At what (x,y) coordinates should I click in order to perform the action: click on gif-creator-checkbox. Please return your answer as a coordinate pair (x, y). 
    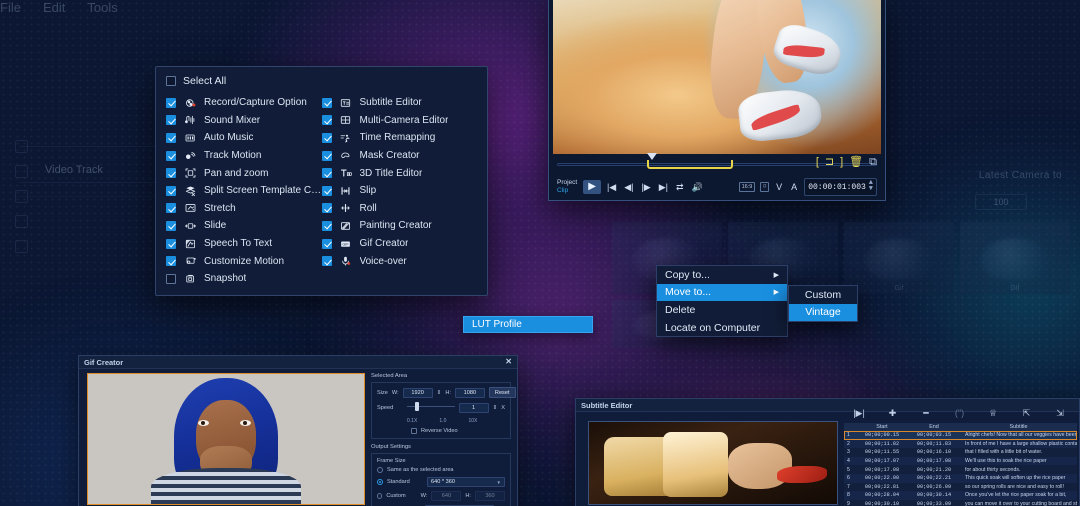
    Looking at the image, I should click on (326, 243).